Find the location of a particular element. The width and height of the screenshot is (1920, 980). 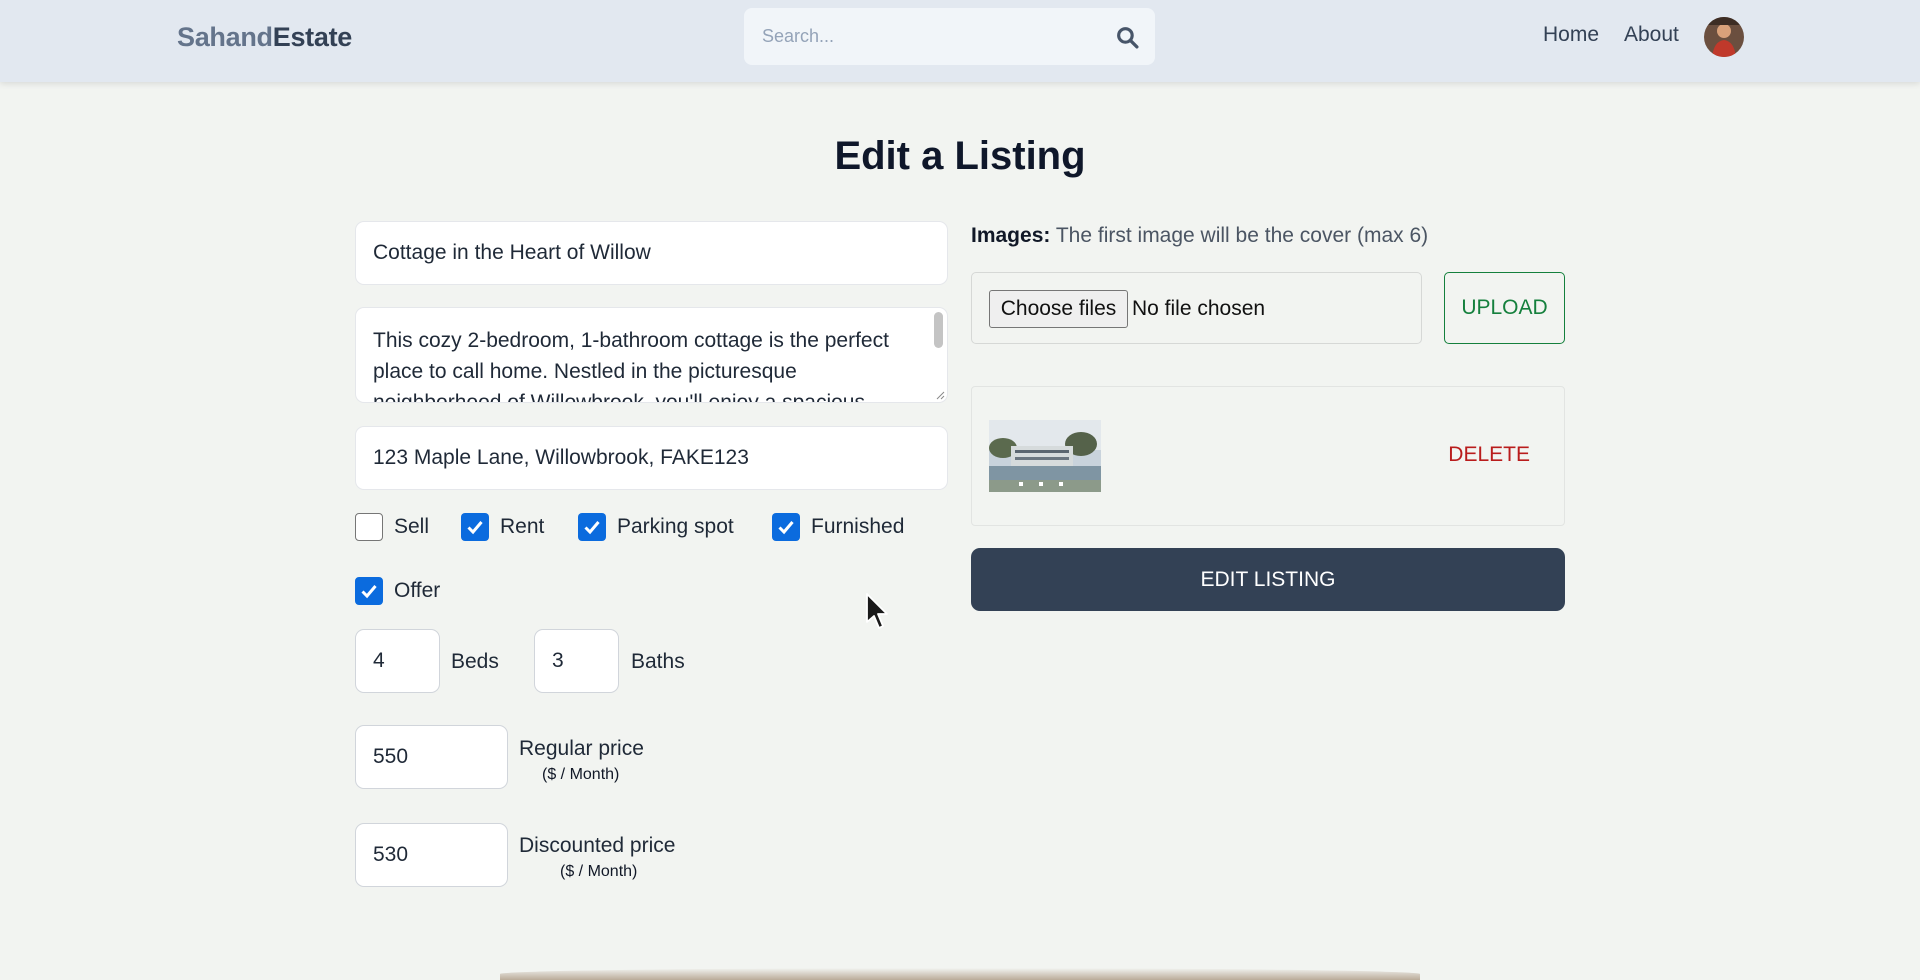

listing-image-thumbnail is located at coordinates (1045, 456).